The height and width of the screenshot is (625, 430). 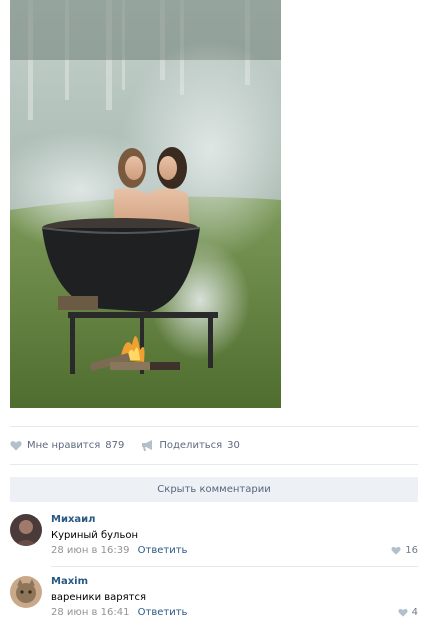 What do you see at coordinates (414, 612) in the screenshot?
I see `comment-like-count: 4` at bounding box center [414, 612].